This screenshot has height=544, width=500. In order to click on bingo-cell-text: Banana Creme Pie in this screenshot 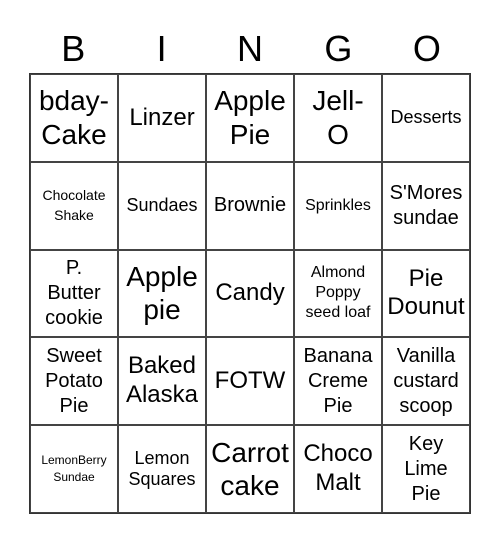, I will do `click(338, 380)`.